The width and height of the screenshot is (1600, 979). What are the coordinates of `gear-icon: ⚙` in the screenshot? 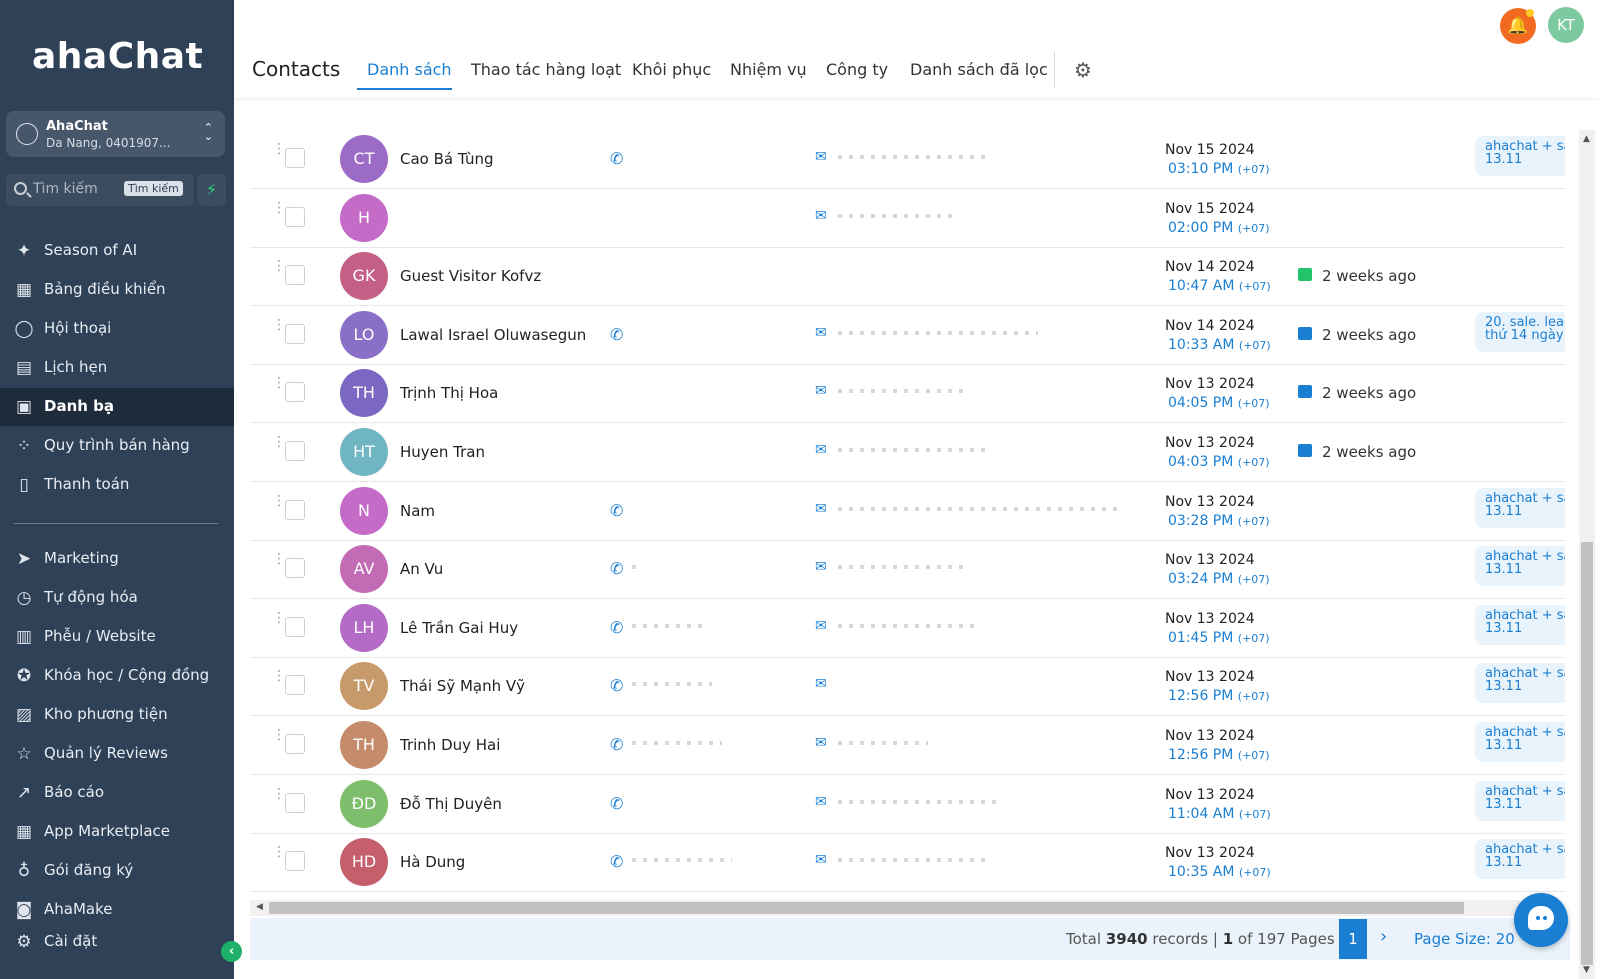 It's located at (1084, 70).